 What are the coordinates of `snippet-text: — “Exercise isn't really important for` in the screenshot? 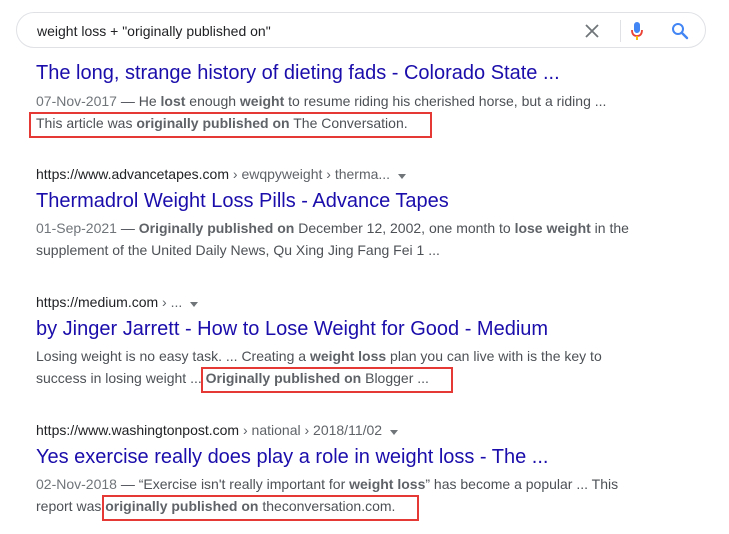 It's located at (233, 484).